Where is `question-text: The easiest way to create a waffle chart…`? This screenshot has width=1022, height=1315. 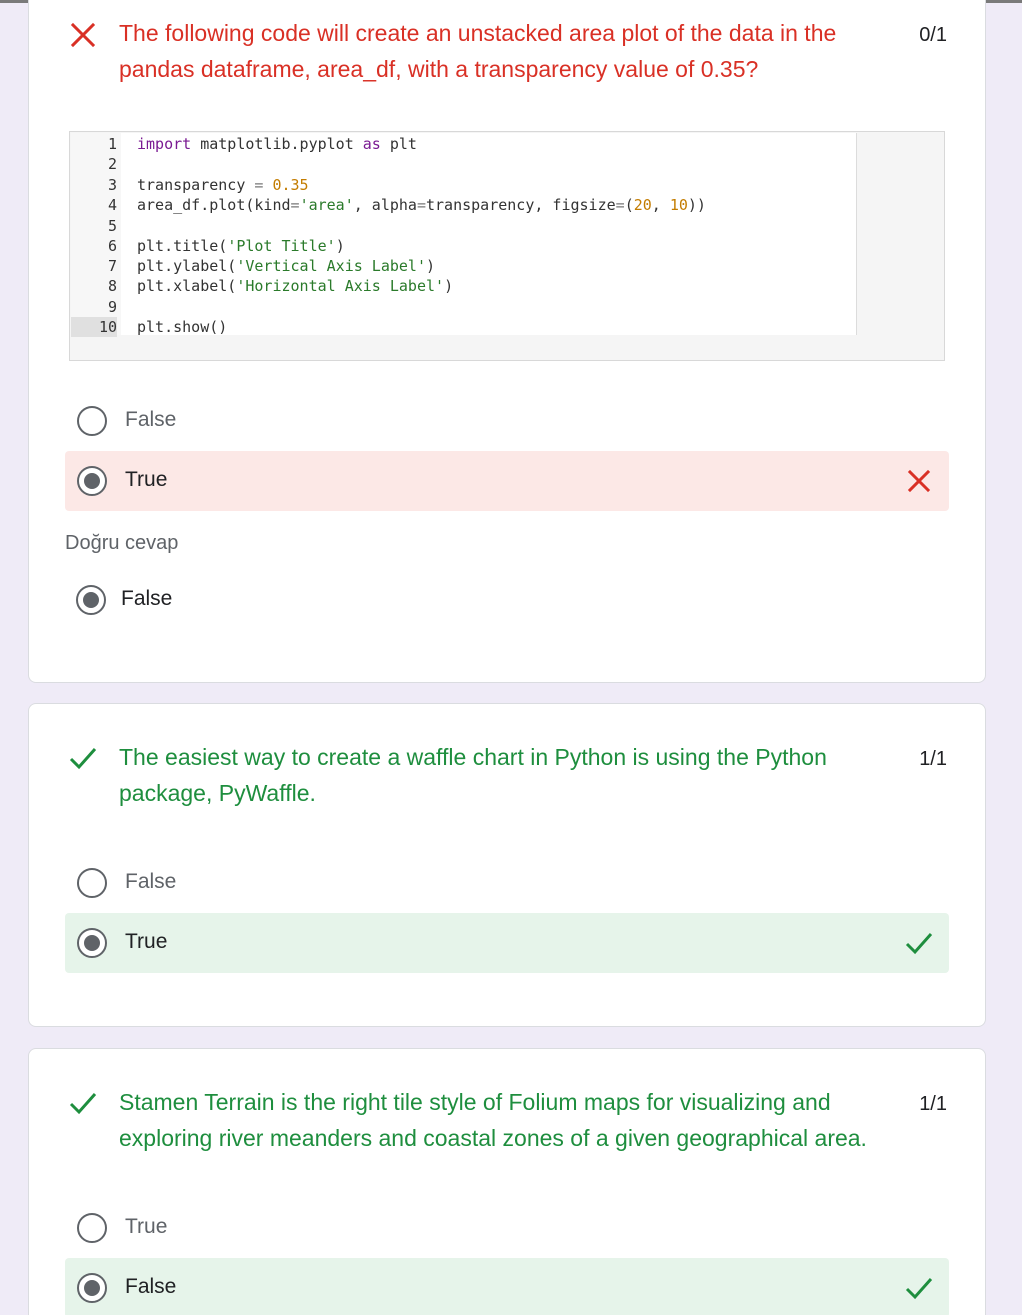 question-text: The easiest way to create a waffle chart… is located at coordinates (519, 775).